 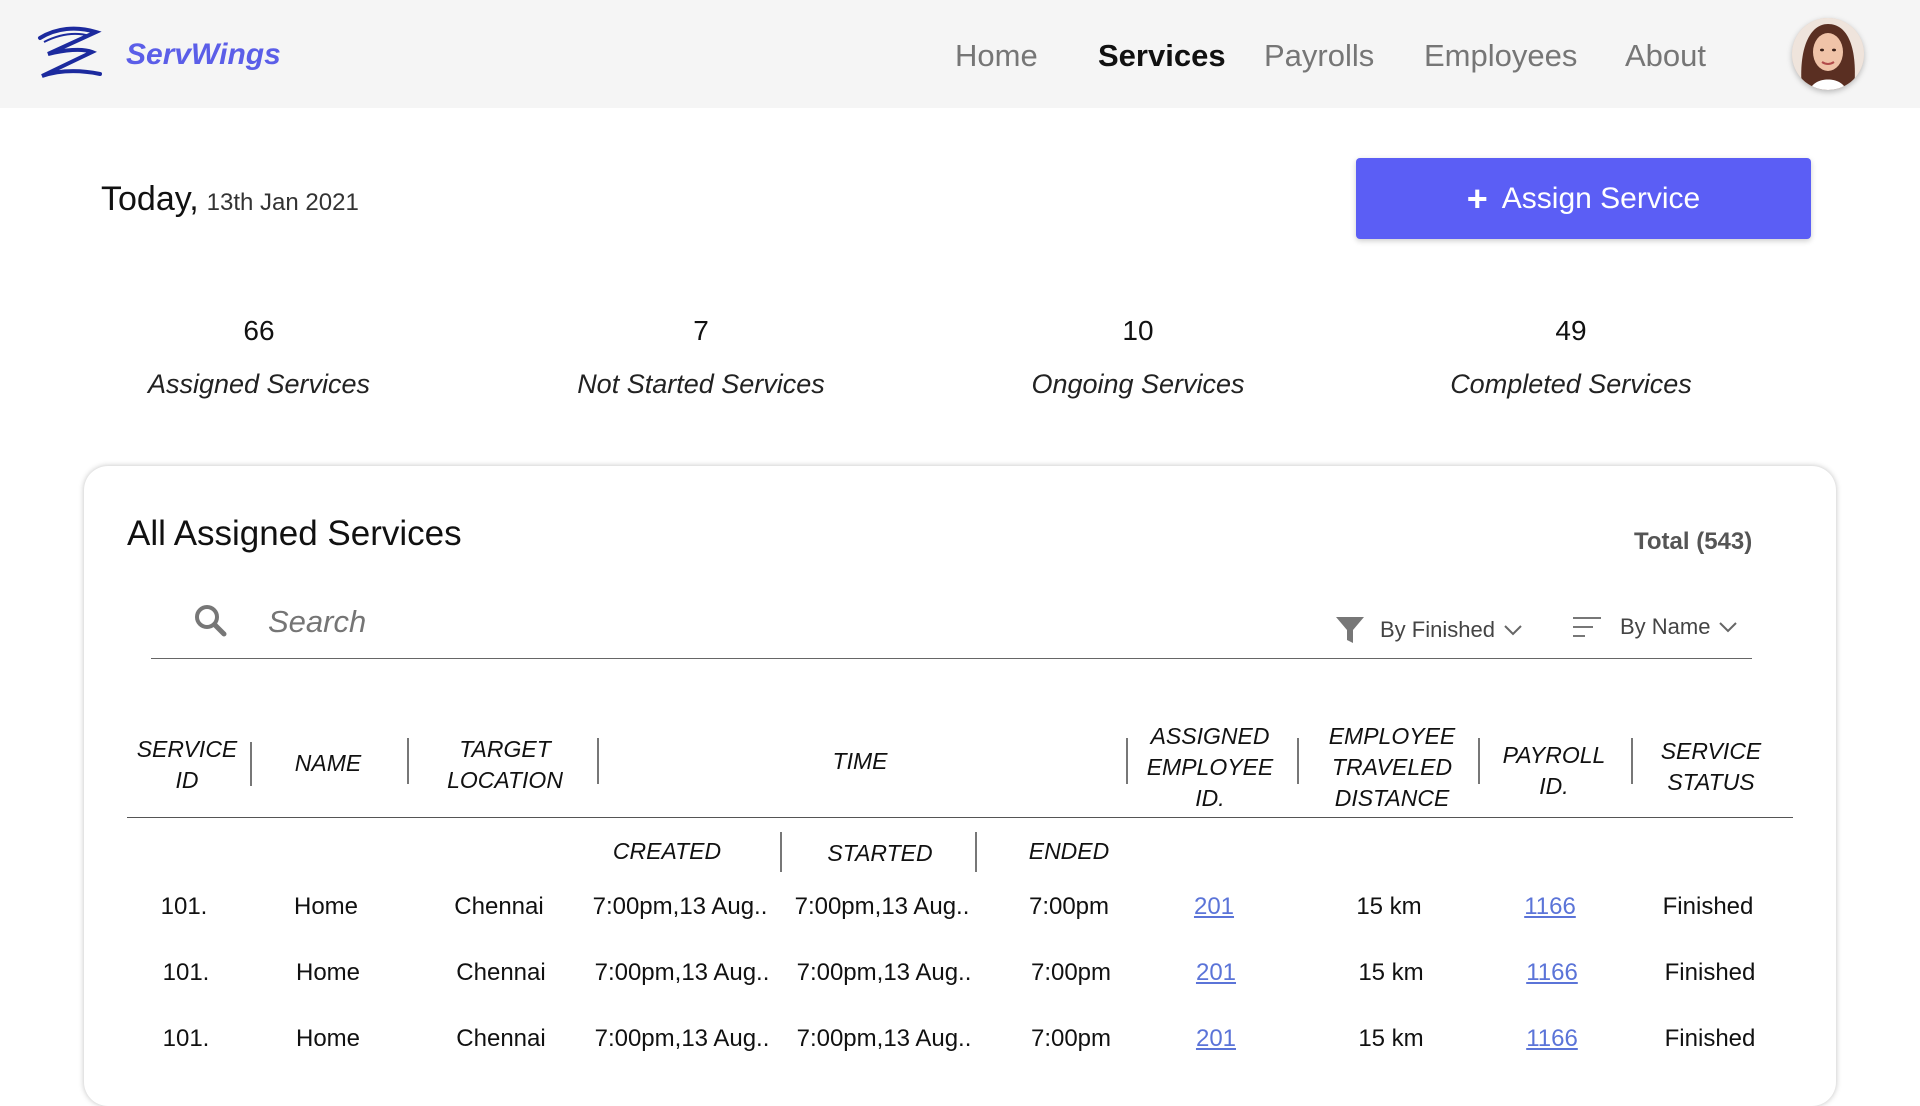 I want to click on assign-service-button: + Assign Service, so click(x=1583, y=198).